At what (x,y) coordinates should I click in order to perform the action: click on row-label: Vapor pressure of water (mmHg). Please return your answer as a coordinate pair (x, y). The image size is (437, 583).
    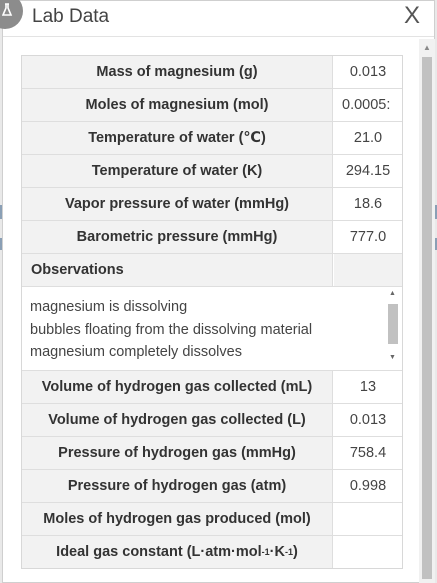
    Looking at the image, I should click on (177, 204).